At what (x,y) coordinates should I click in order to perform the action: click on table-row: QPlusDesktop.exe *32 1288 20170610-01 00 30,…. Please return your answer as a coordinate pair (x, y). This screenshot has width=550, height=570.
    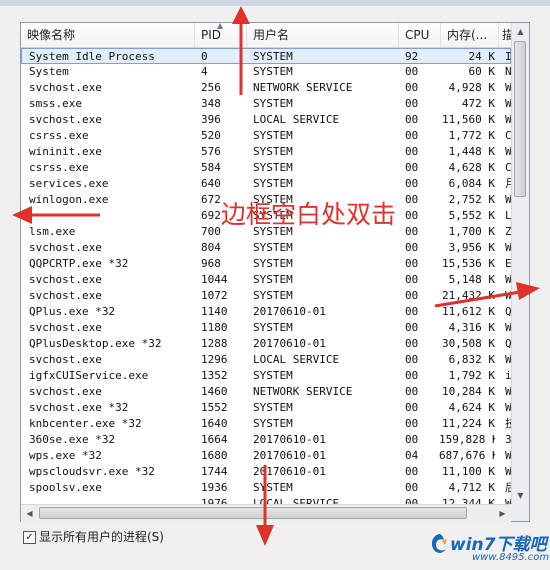
    Looking at the image, I should click on (266, 344).